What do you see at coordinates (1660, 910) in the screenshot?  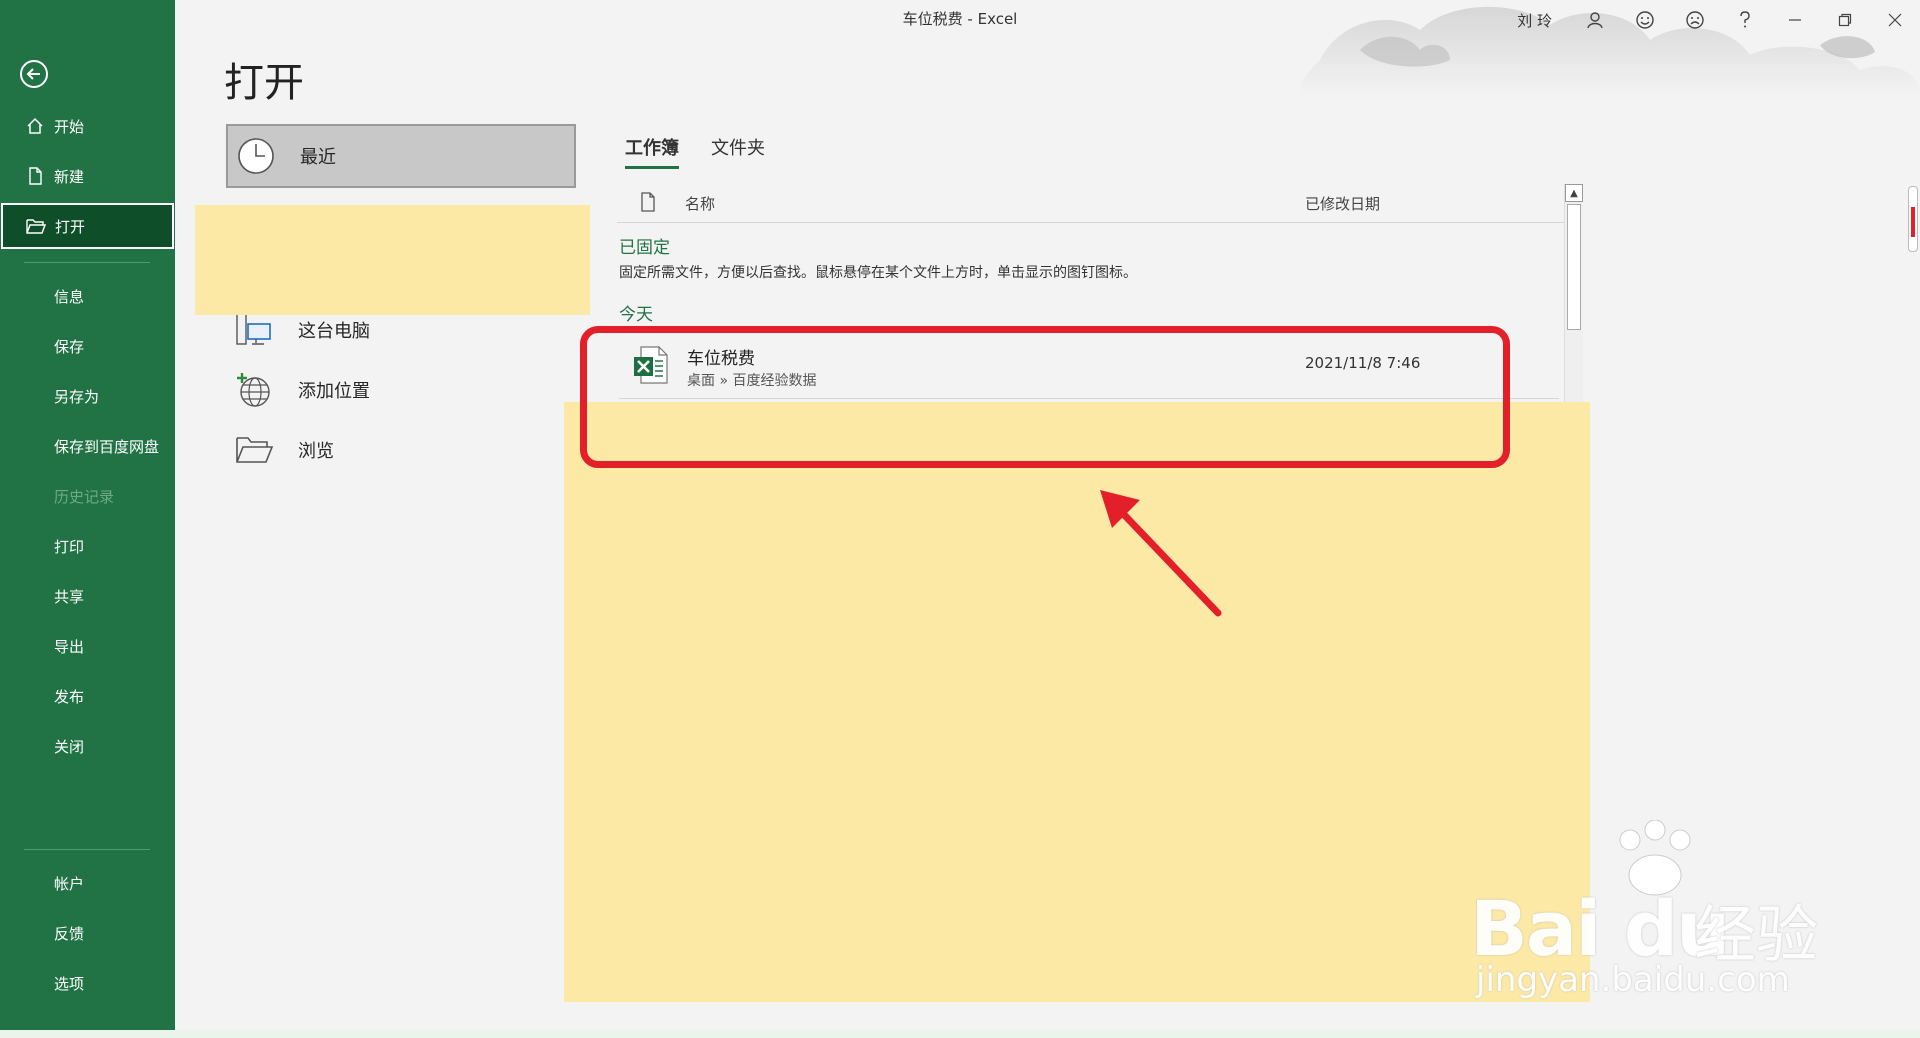 I see `baidu-watermark: Bai du 经验 jingyan.baidu.com` at bounding box center [1660, 910].